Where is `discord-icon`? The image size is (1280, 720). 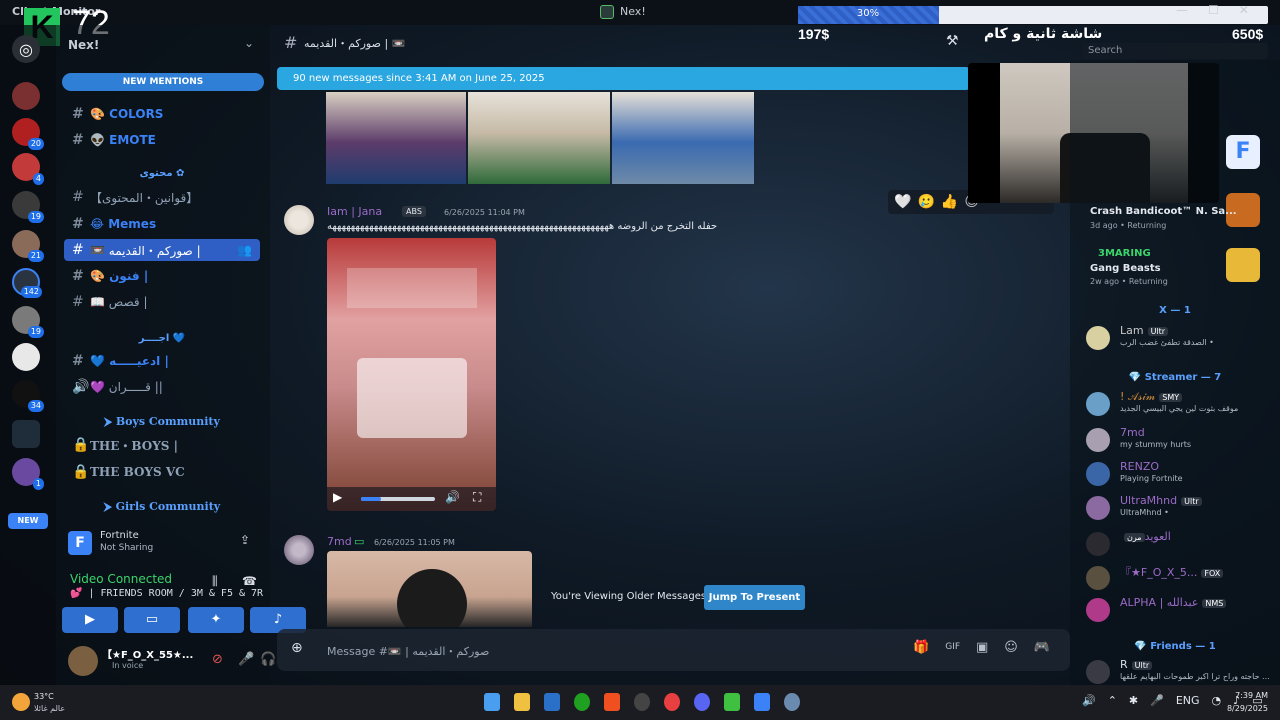
discord-icon is located at coordinates (702, 702).